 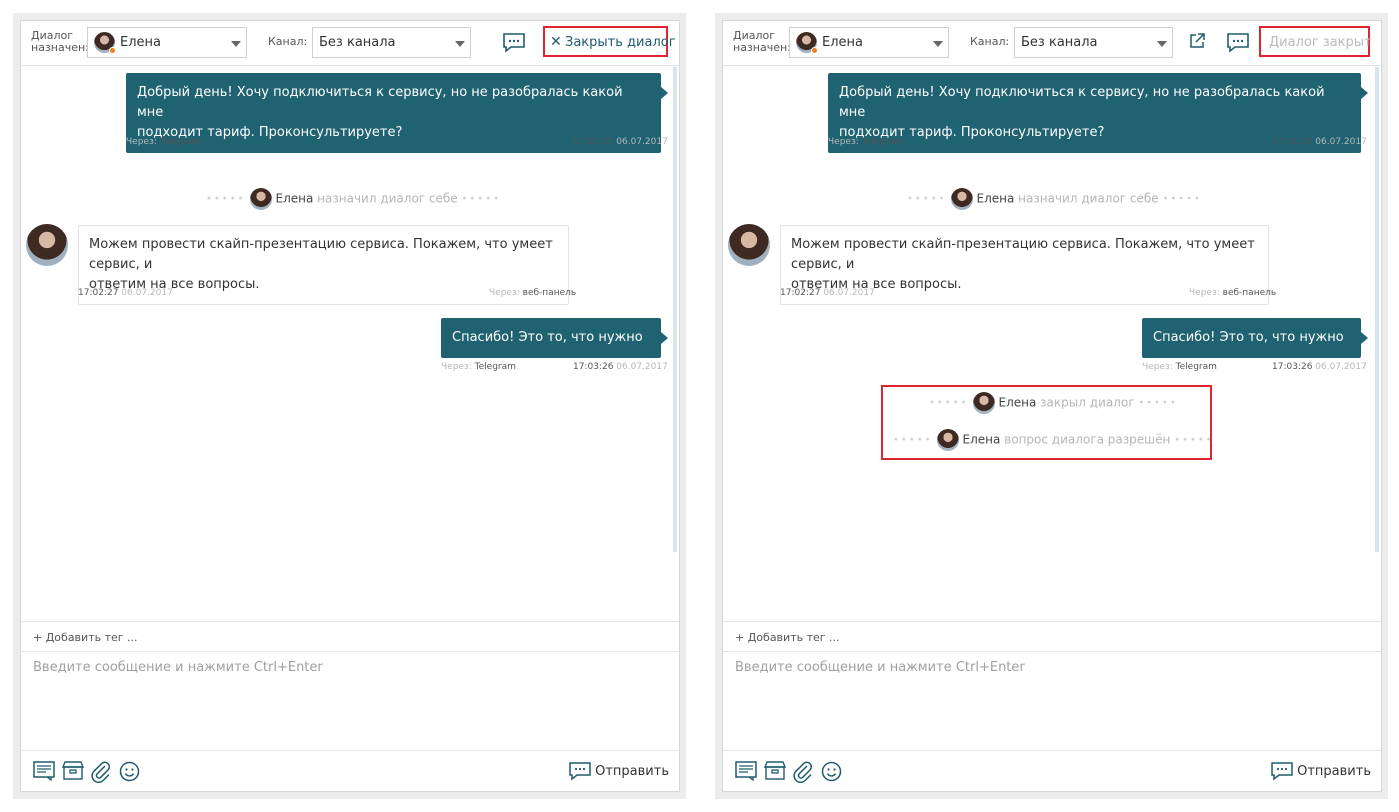 I want to click on dialog-closed-button: Диалог закрыт, so click(x=1315, y=41).